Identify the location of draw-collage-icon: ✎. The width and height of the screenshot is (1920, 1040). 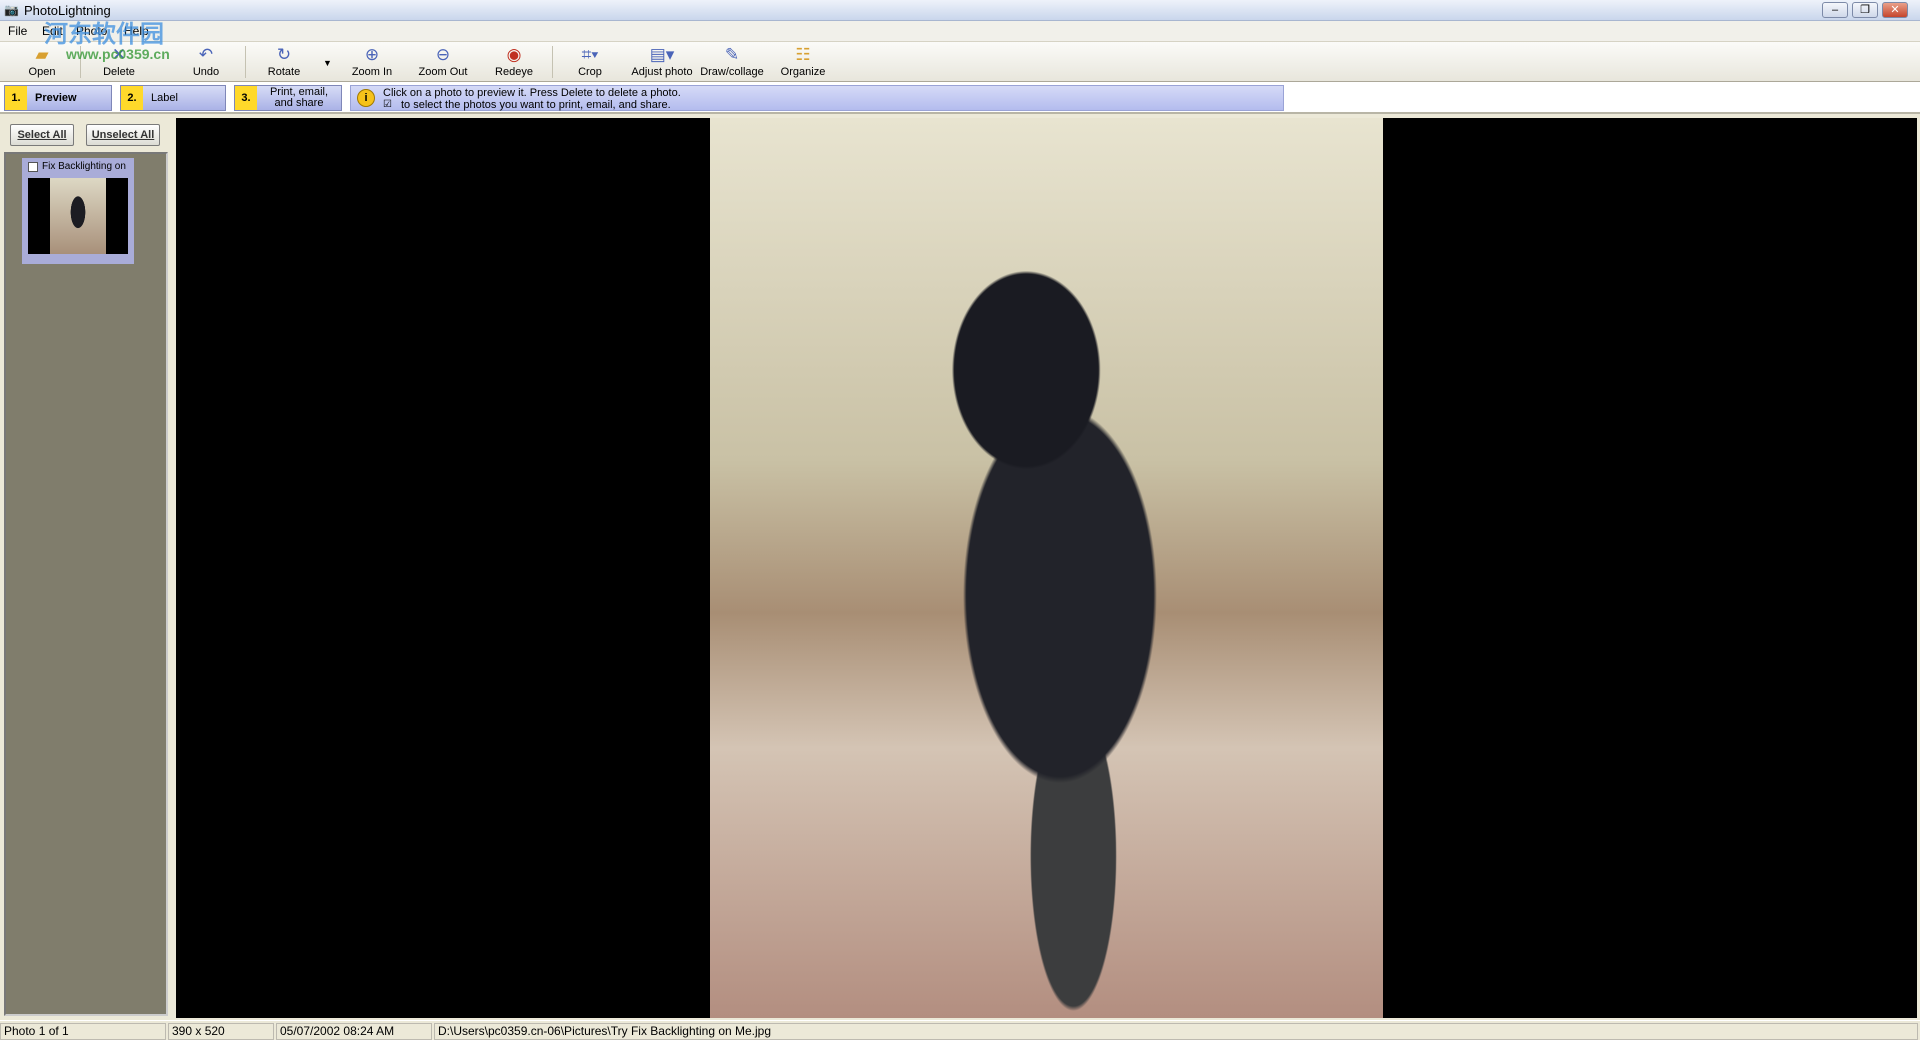
(732, 54).